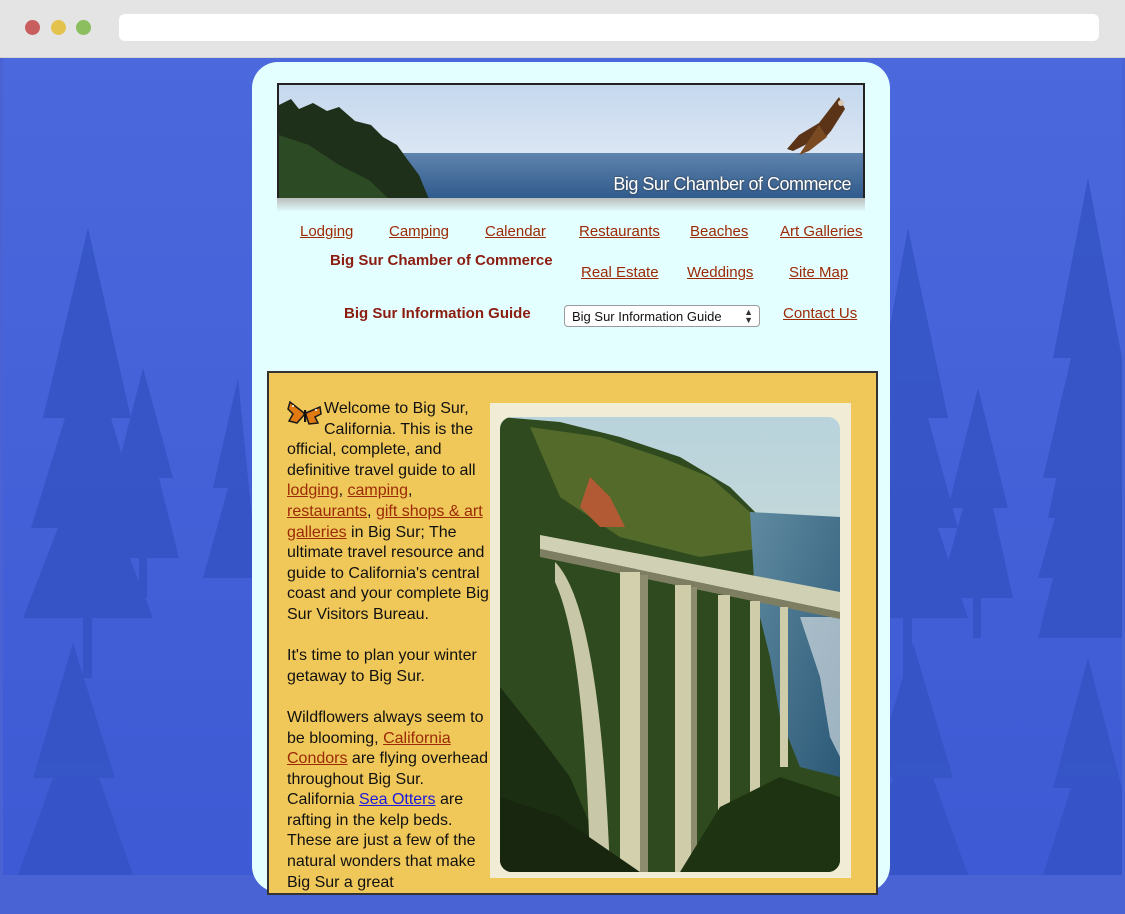 The height and width of the screenshot is (914, 1125). What do you see at coordinates (58, 27) in the screenshot?
I see `minimize-window-button` at bounding box center [58, 27].